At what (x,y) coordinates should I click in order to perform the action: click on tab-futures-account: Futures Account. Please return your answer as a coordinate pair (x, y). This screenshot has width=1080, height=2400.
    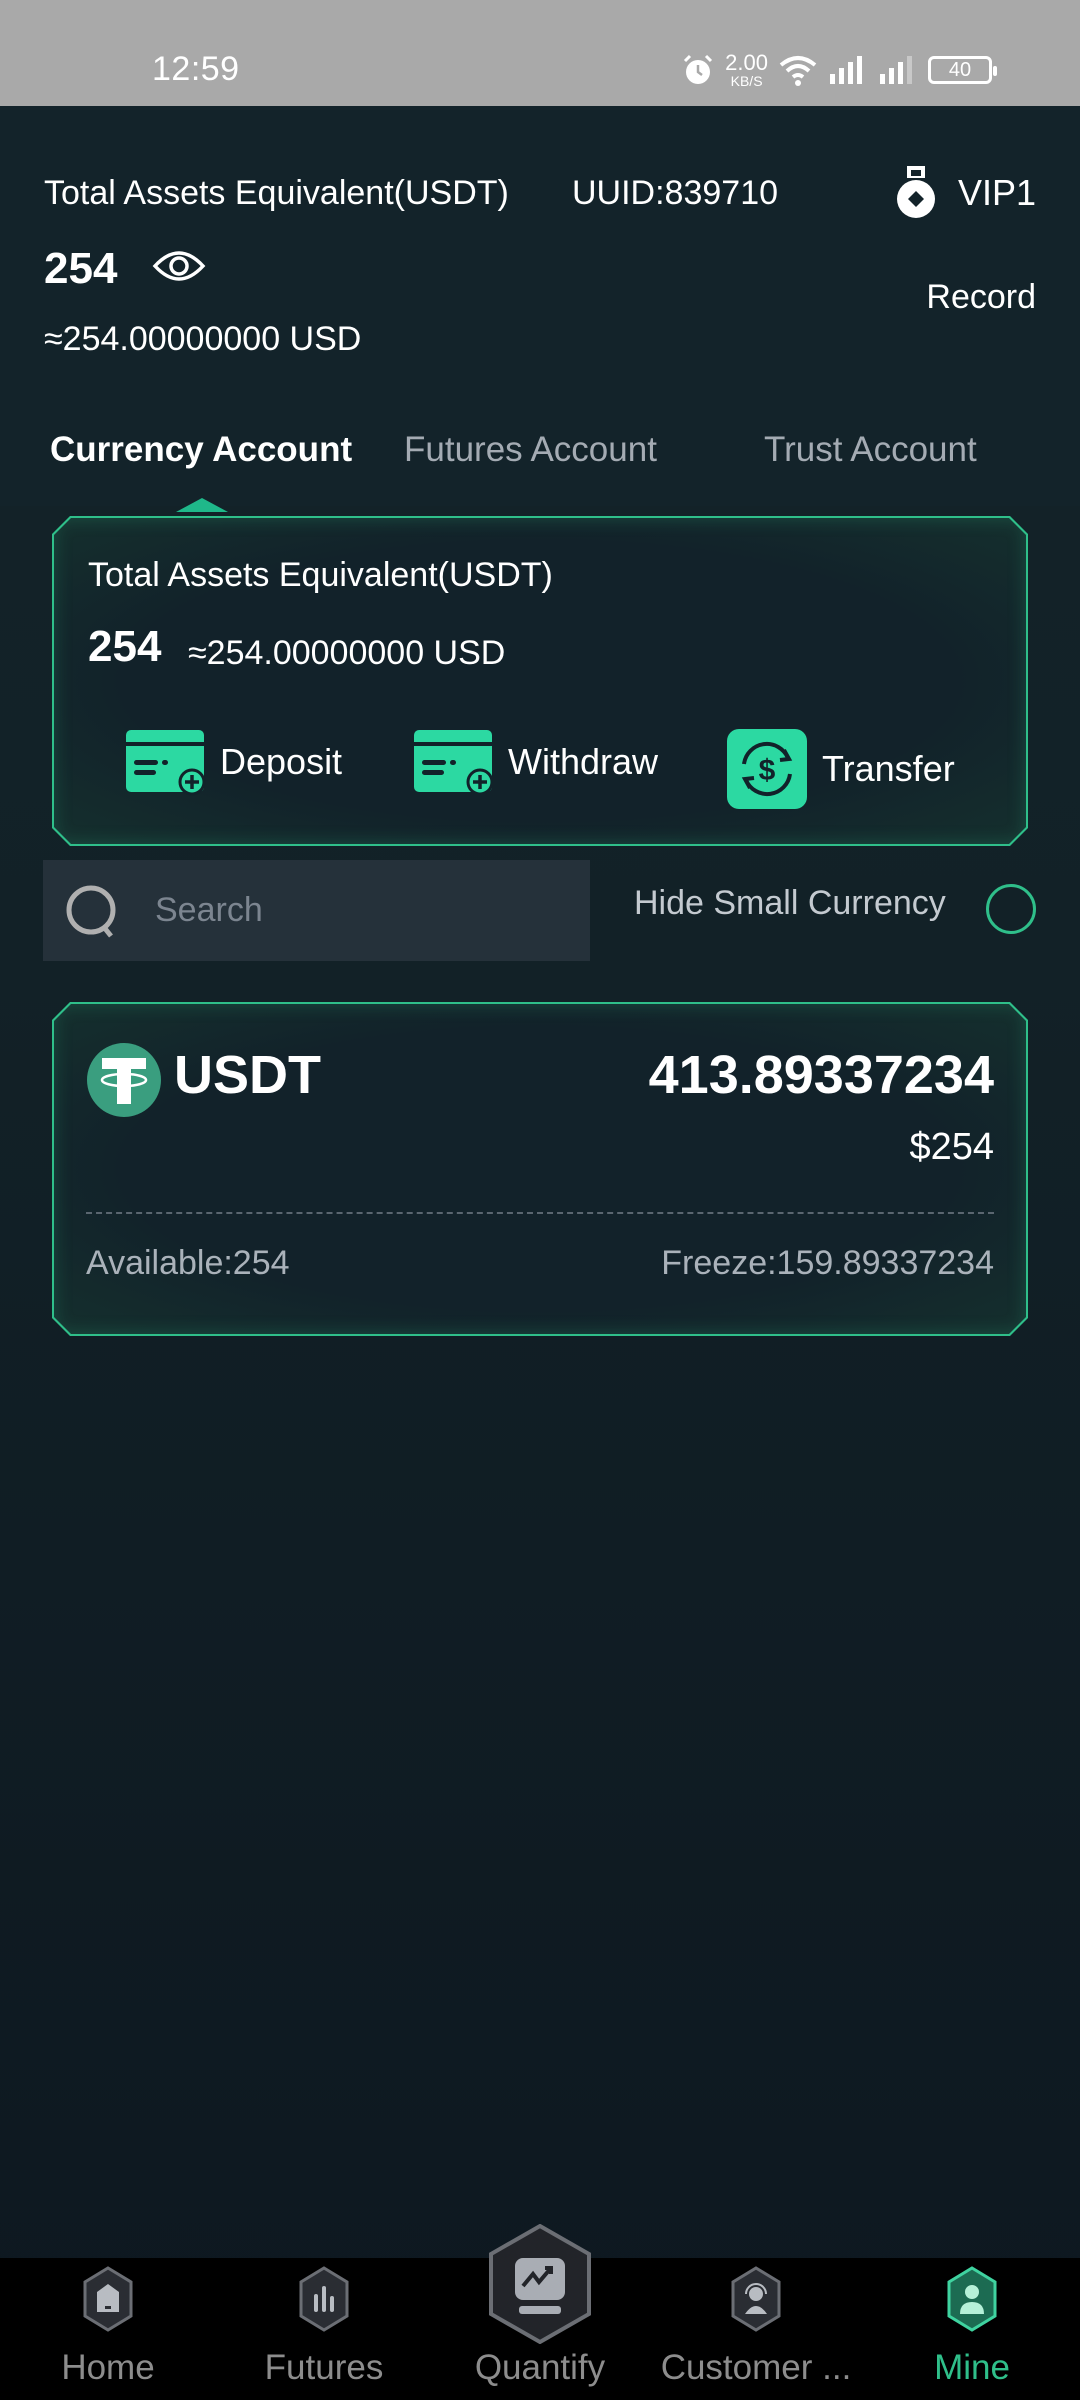
    Looking at the image, I should click on (530, 450).